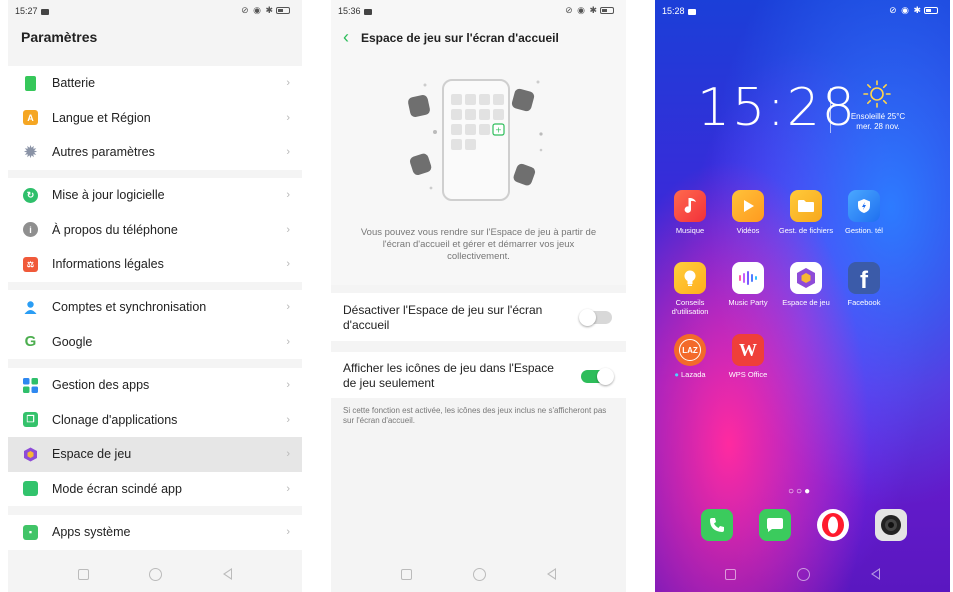 This screenshot has width=953, height=592. Describe the element at coordinates (806, 302) in the screenshot. I see `app-label: Espace de jeu` at that location.